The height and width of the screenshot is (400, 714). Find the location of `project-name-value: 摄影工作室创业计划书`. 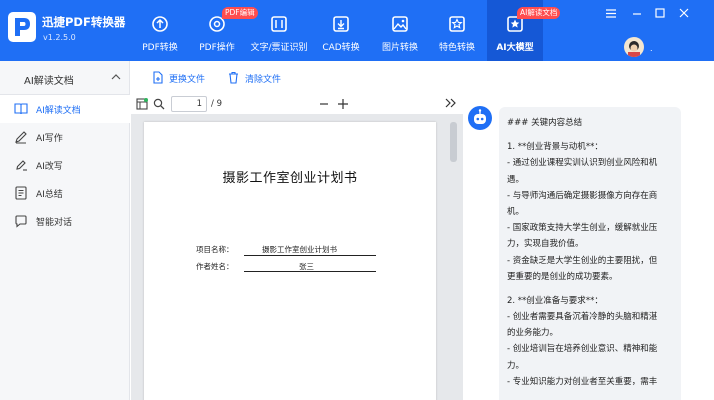

project-name-value: 摄影工作室创业计划书 is located at coordinates (299, 249).